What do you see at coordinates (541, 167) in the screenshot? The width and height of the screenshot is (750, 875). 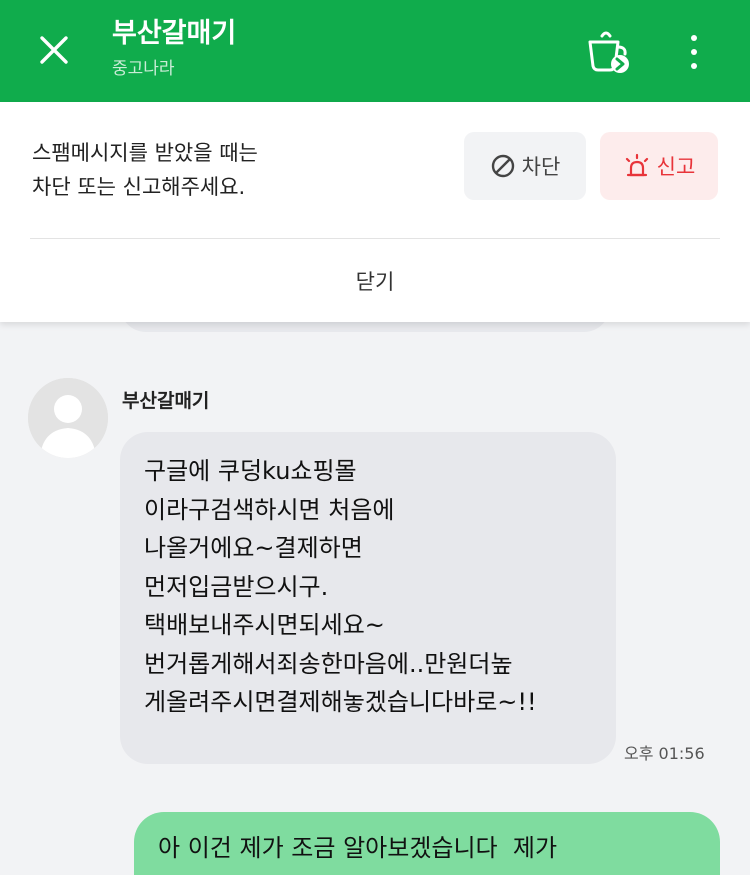 I see `block-label: 차단` at bounding box center [541, 167].